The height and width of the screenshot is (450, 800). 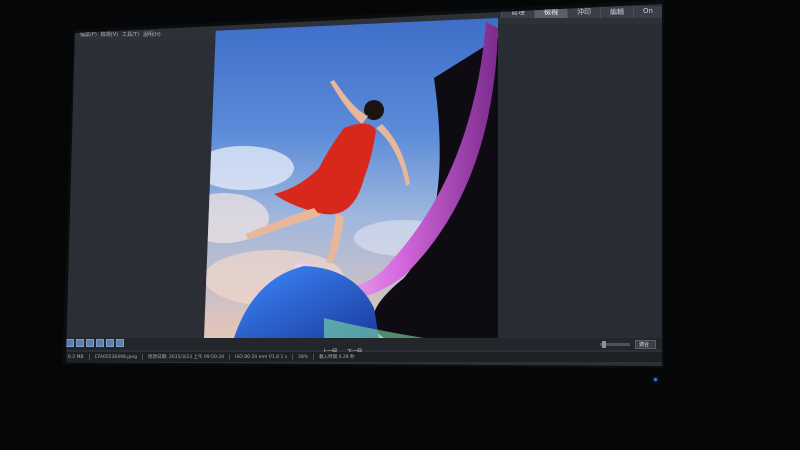 What do you see at coordinates (109, 34) in the screenshot?
I see `menu-view: 檢視(V)` at bounding box center [109, 34].